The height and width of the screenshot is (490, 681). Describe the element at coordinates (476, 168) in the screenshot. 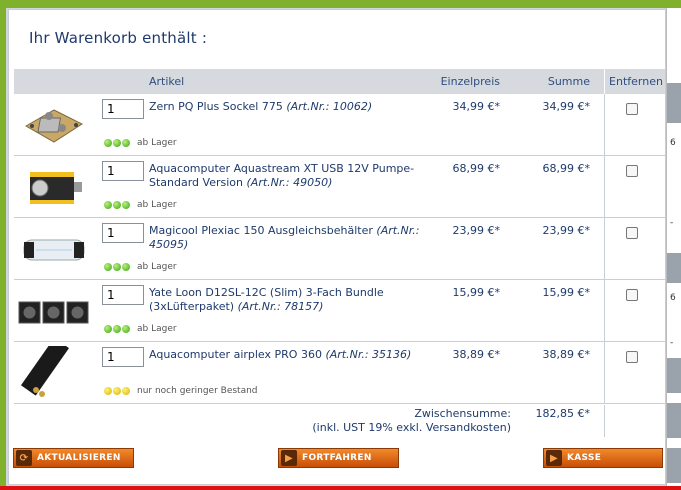

I see `unit-price: 68,99 €*` at that location.